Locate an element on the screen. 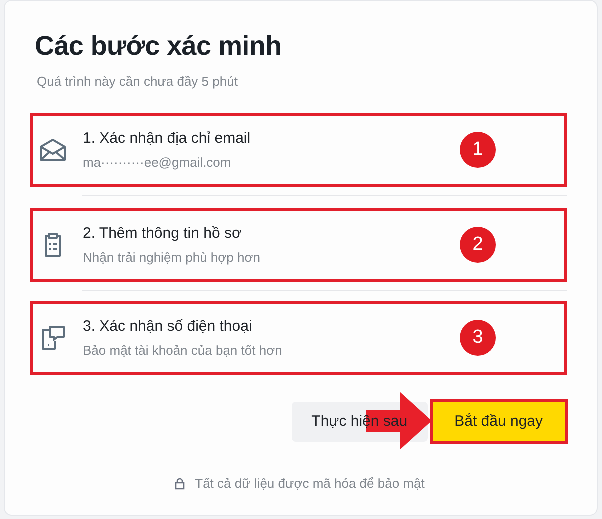 This screenshot has height=519, width=602. start-button: Bắt đầu ngay is located at coordinates (499, 421).